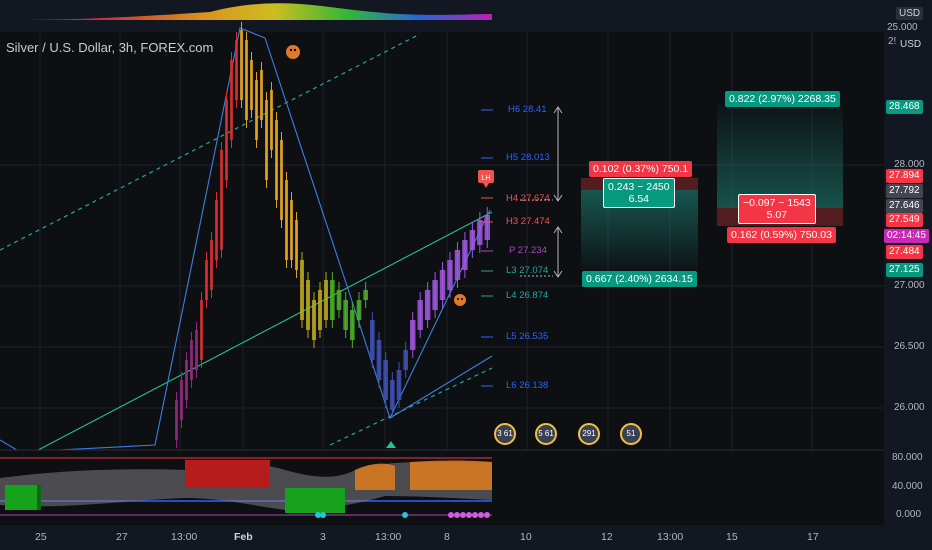  I want to click on time-label-3: 3, so click(323, 537).